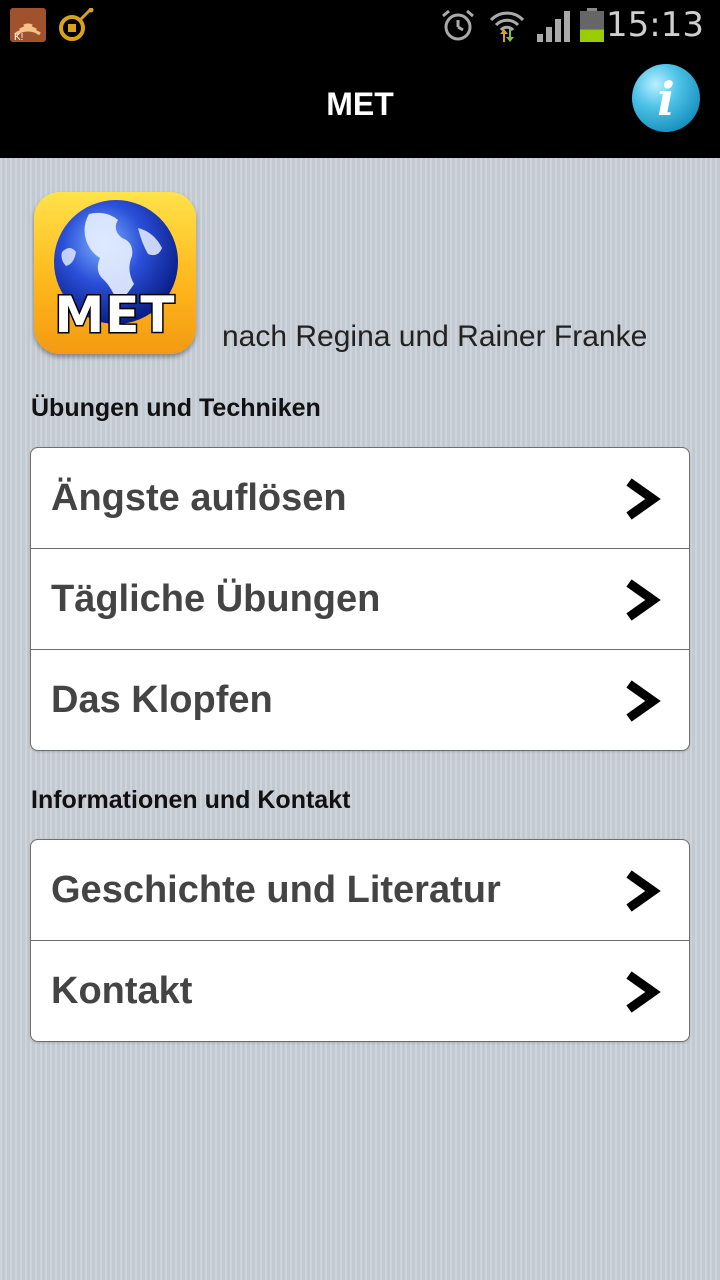  Describe the element at coordinates (507, 26) in the screenshot. I see `wifi-data-icon` at that location.